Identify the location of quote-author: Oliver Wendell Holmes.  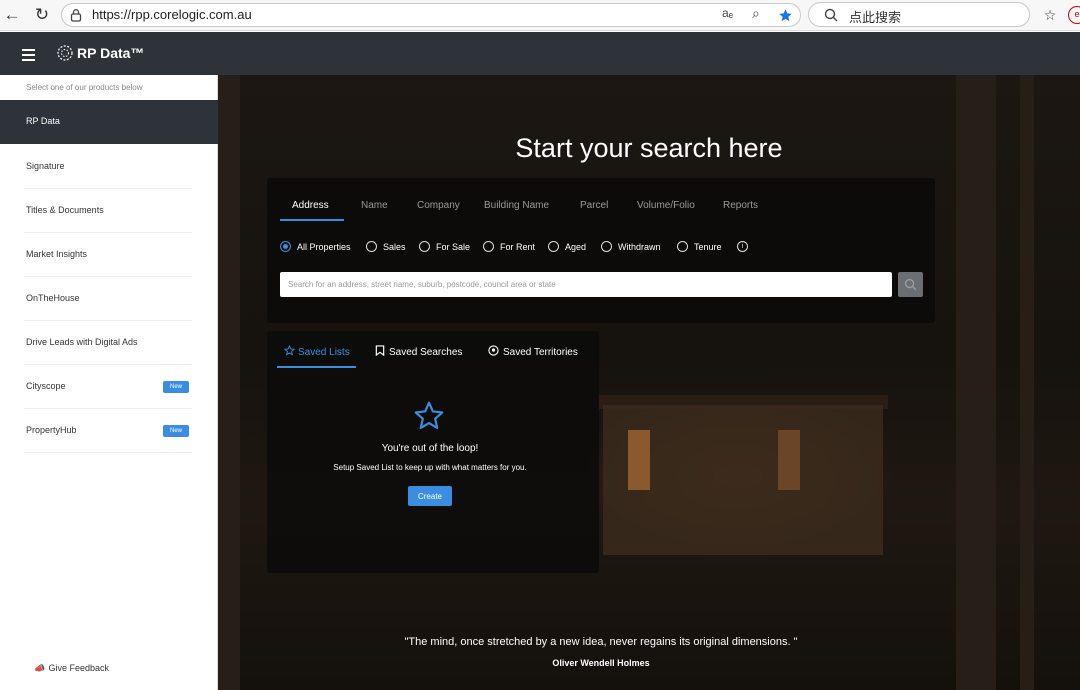
(601, 663).